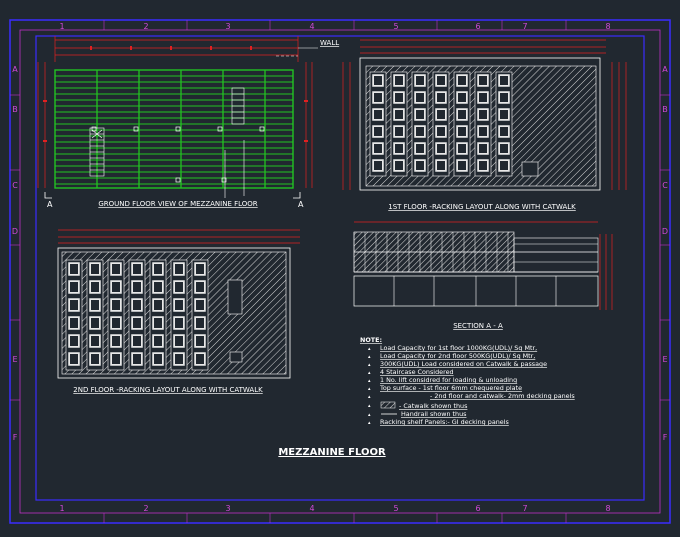 The image size is (680, 537). Describe the element at coordinates (137, 315) in the screenshot. I see `second-floor-racks` at that location.